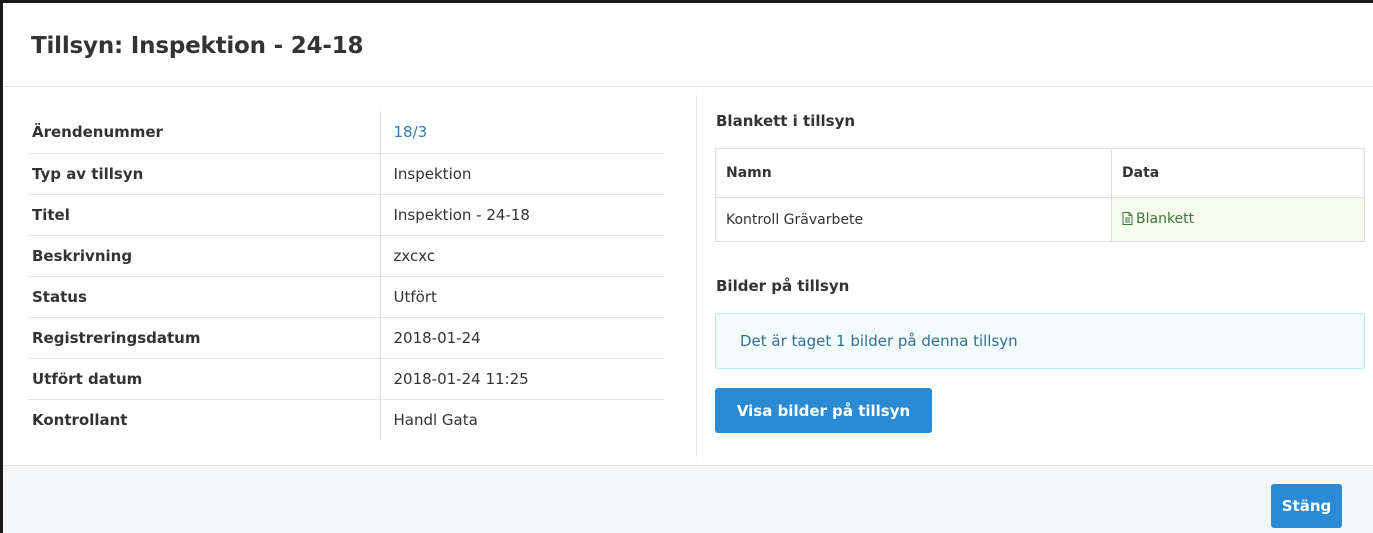 Image resolution: width=1373 pixels, height=533 pixels. Describe the element at coordinates (1238, 219) in the screenshot. I see `form-data-cell: Blankett` at that location.